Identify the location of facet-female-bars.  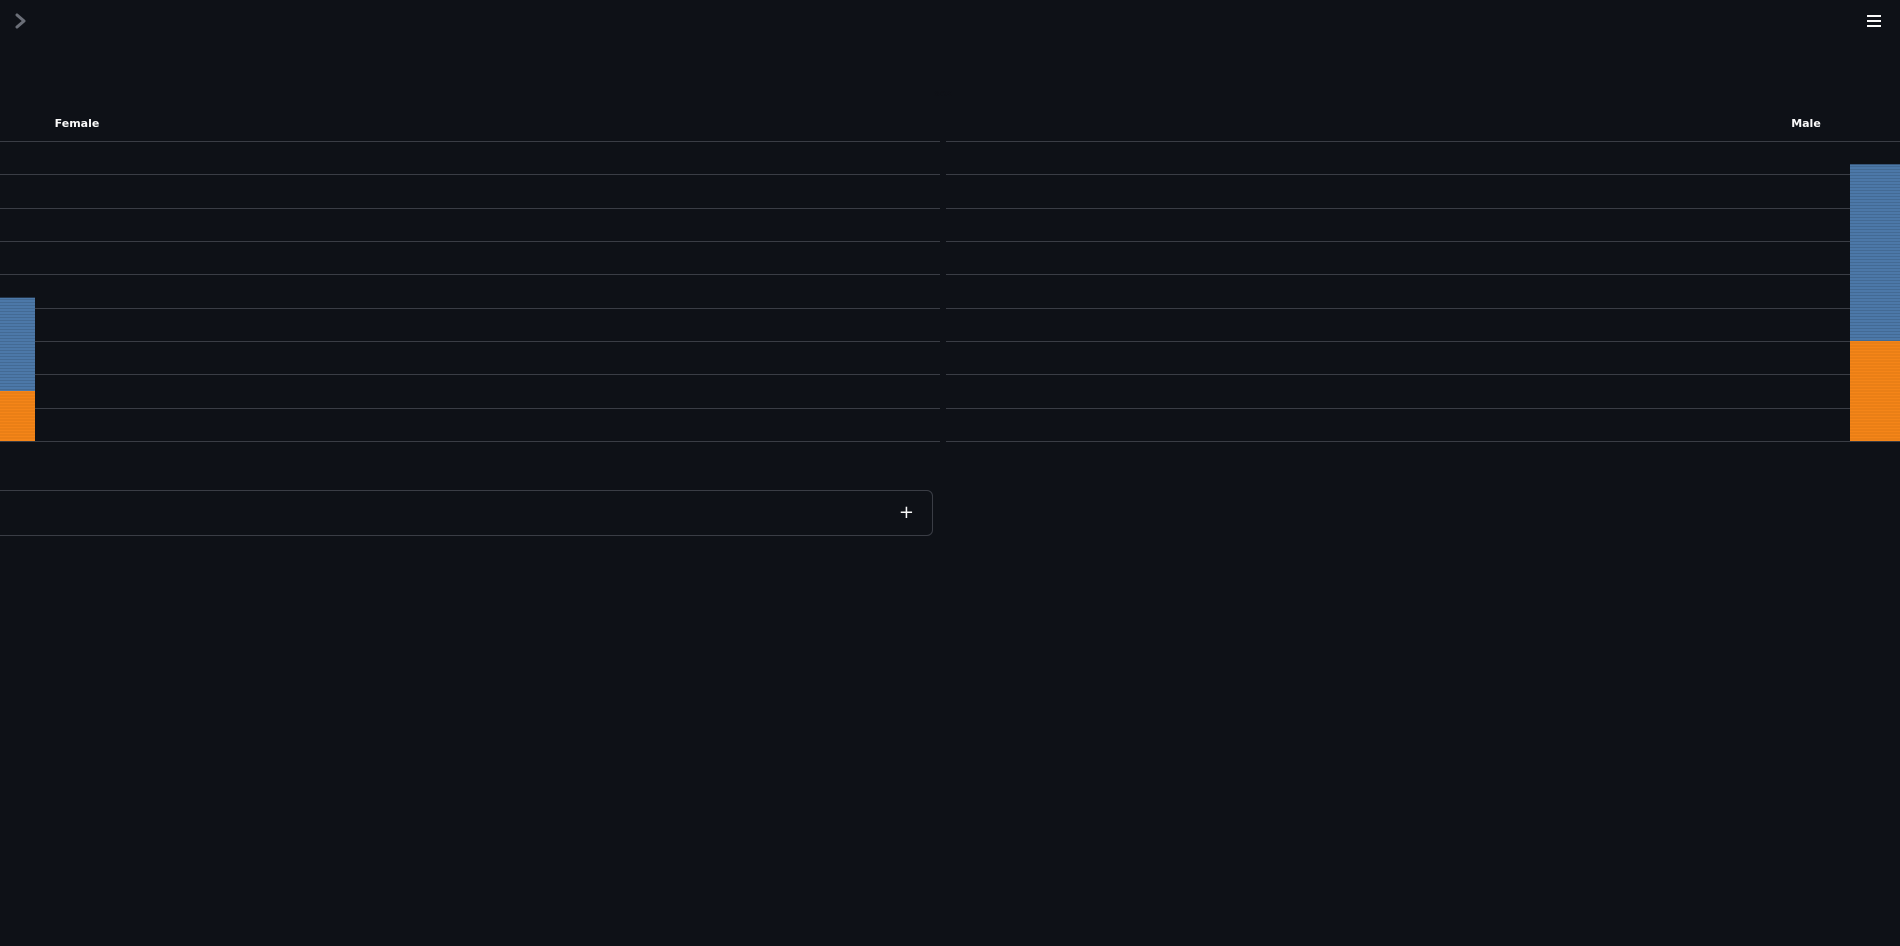
(17, 369).